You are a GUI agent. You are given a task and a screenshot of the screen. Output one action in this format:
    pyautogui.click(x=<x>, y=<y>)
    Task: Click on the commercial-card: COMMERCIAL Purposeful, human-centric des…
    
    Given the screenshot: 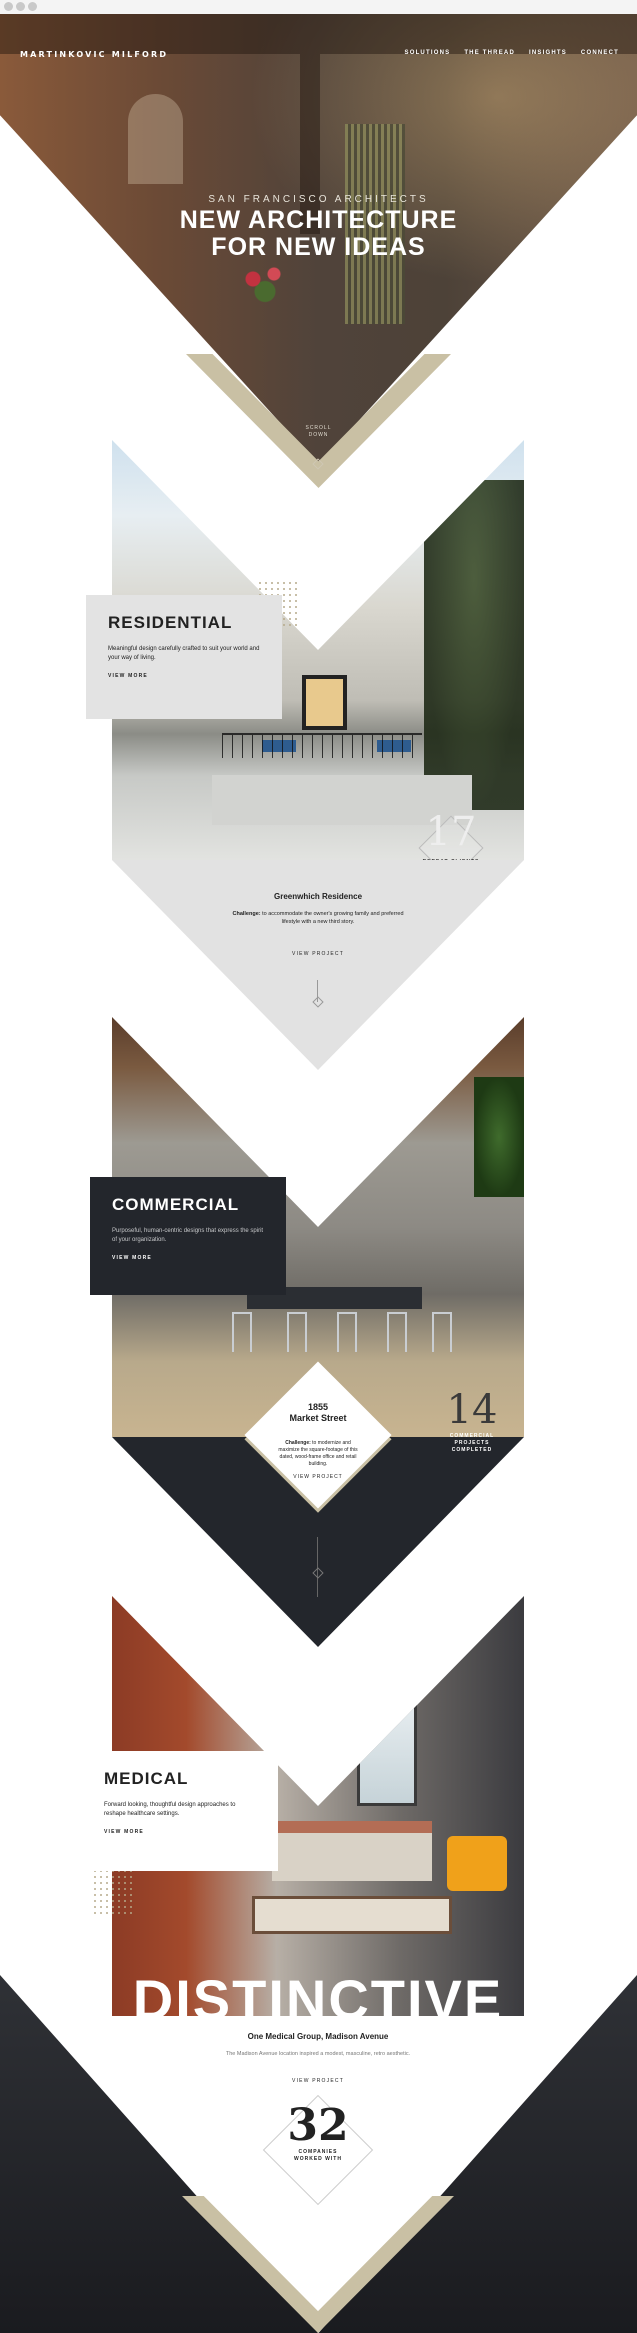 What is the action you would take?
    pyautogui.click(x=188, y=1236)
    